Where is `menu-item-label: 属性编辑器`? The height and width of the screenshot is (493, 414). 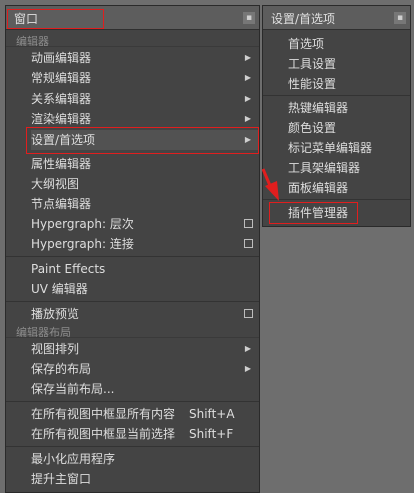
menu-item-label: 属性编辑器 is located at coordinates (61, 164).